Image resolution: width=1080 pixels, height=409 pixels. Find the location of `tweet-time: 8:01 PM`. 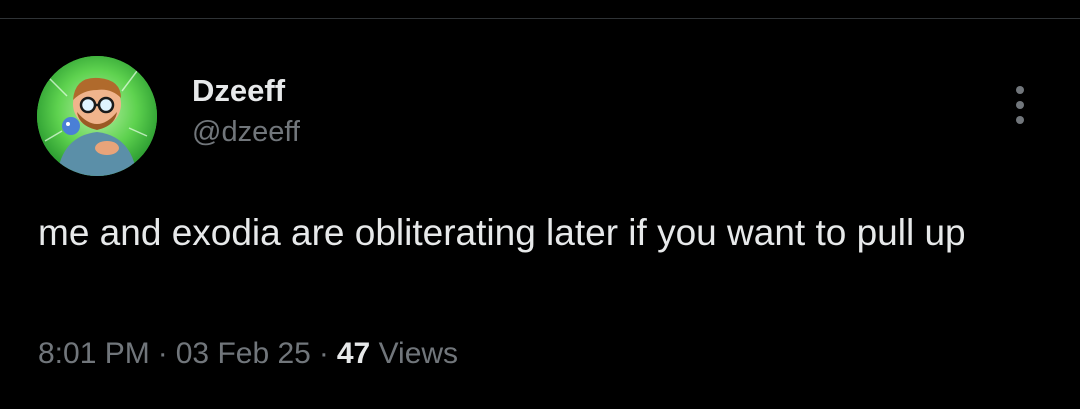

tweet-time: 8:01 PM is located at coordinates (94, 353).